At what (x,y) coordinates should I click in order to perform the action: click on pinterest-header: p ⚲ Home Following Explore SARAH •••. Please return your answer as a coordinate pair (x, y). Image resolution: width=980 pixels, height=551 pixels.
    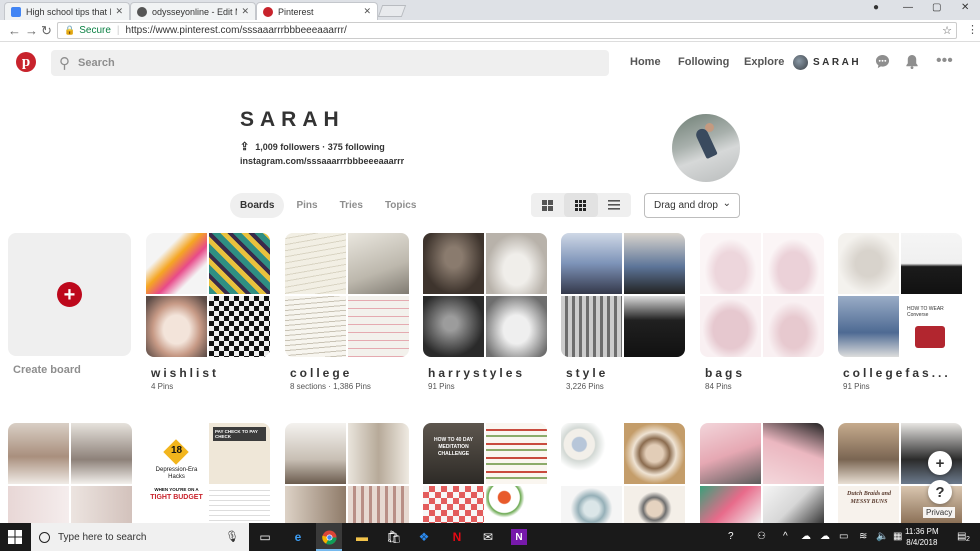
    Looking at the image, I should click on (490, 63).